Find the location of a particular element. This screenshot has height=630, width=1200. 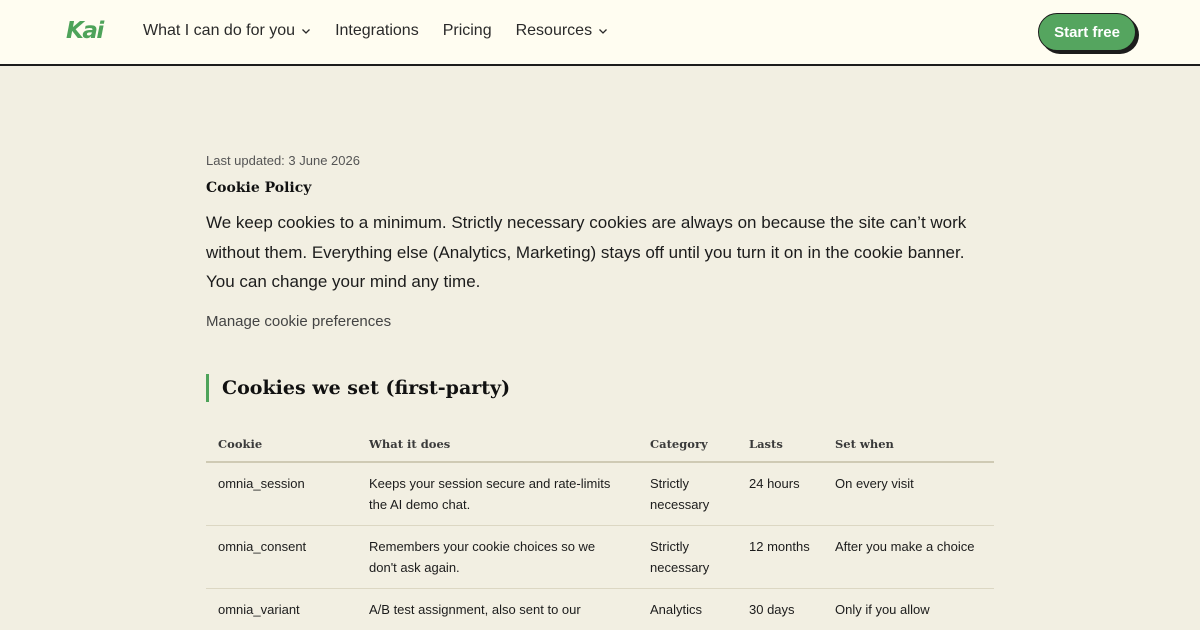

set-when-cell: Only if you allow is located at coordinates (908, 609).